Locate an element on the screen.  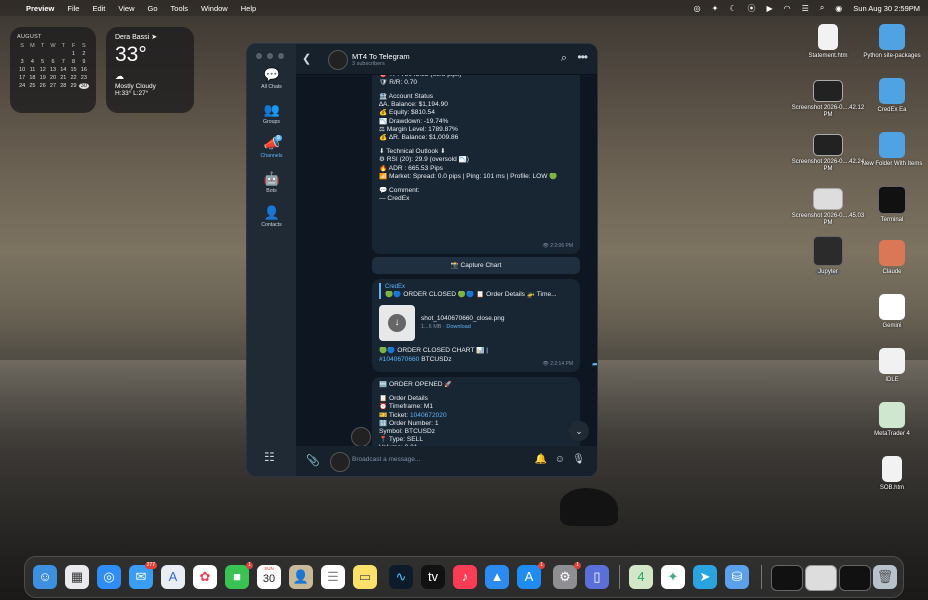
sidebar-item-groups: 👥 Groups is located at coordinates (271, 114).